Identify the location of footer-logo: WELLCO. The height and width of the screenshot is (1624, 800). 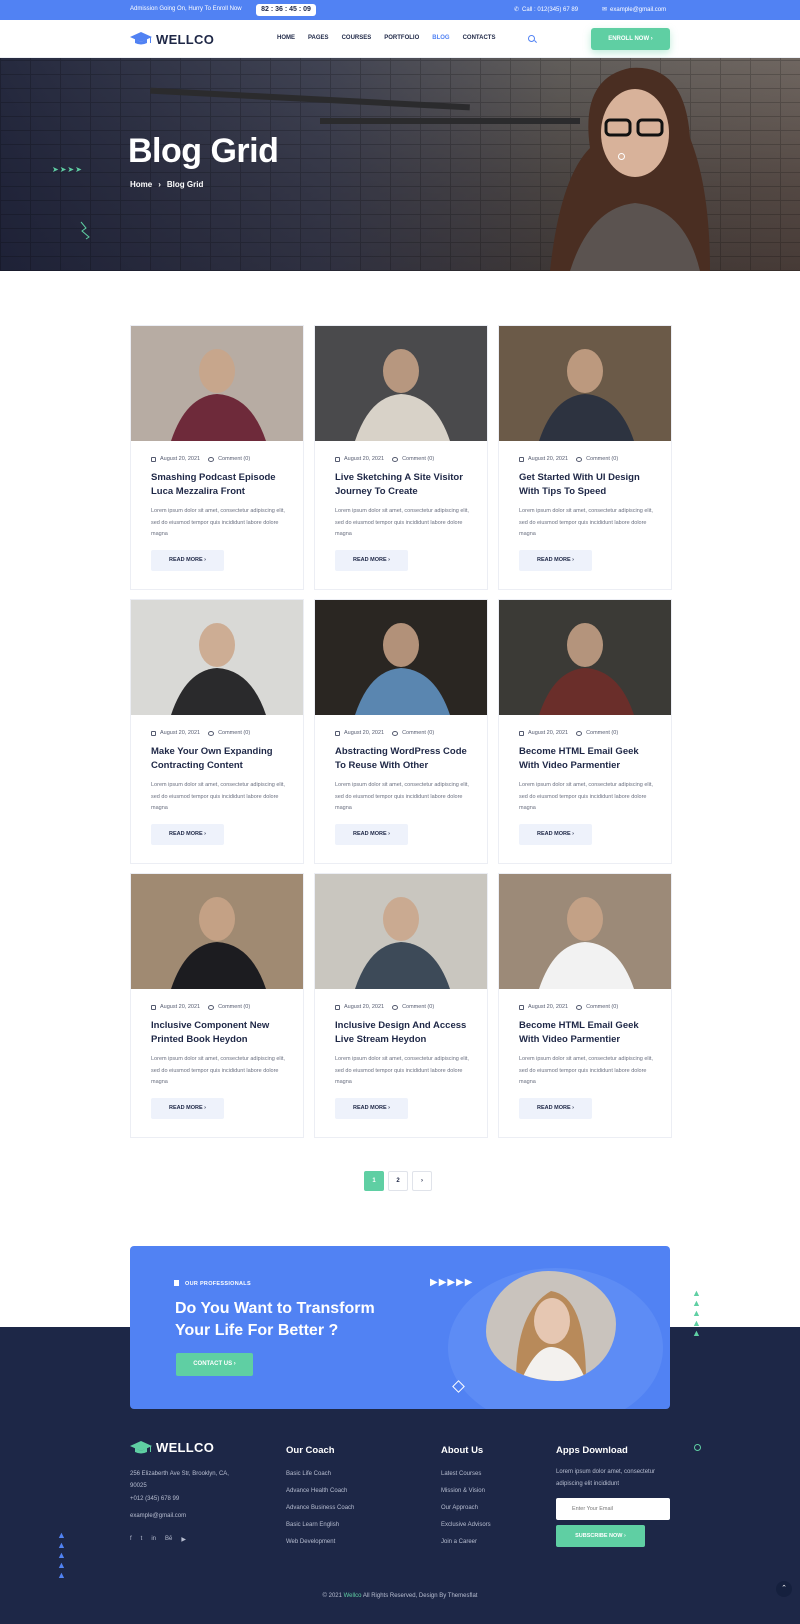
(172, 1447).